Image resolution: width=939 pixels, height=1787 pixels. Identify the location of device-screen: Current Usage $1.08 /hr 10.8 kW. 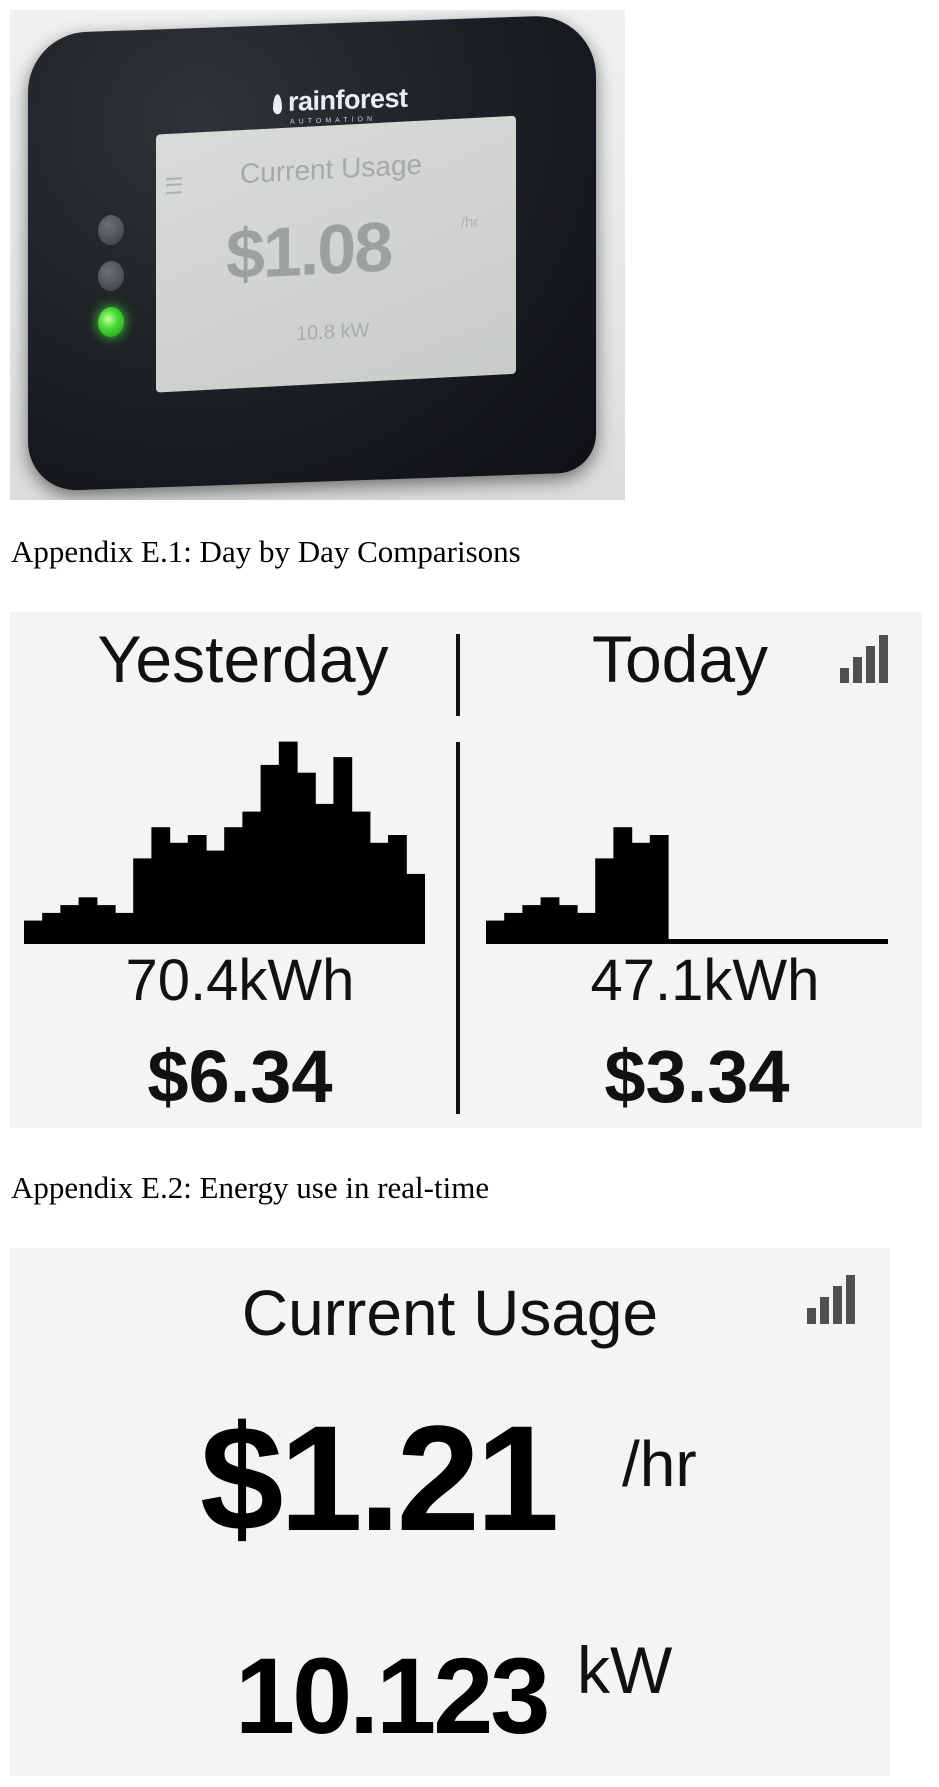
(336, 254).